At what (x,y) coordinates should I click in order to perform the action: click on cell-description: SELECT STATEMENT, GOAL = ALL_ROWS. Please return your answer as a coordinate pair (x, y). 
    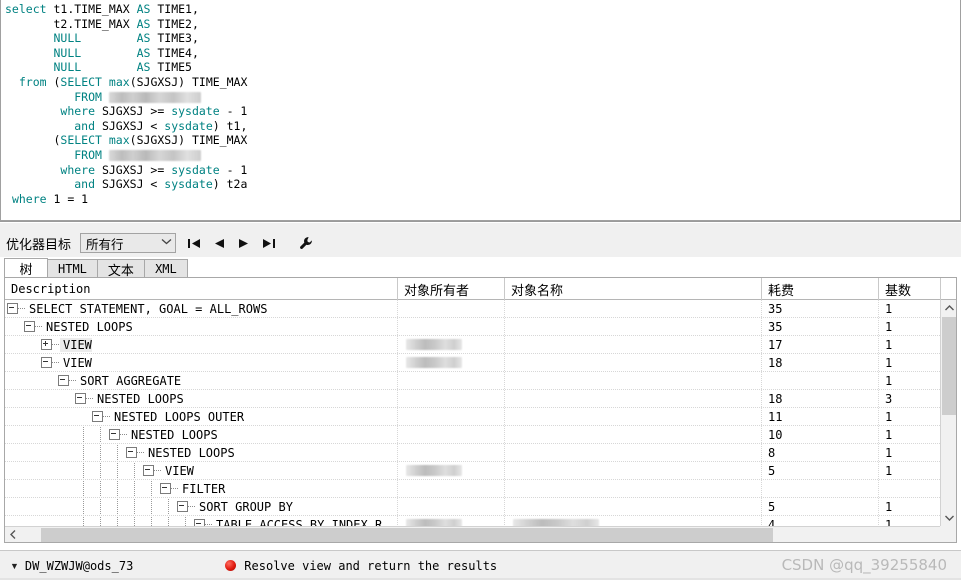
    Looking at the image, I should click on (201, 308).